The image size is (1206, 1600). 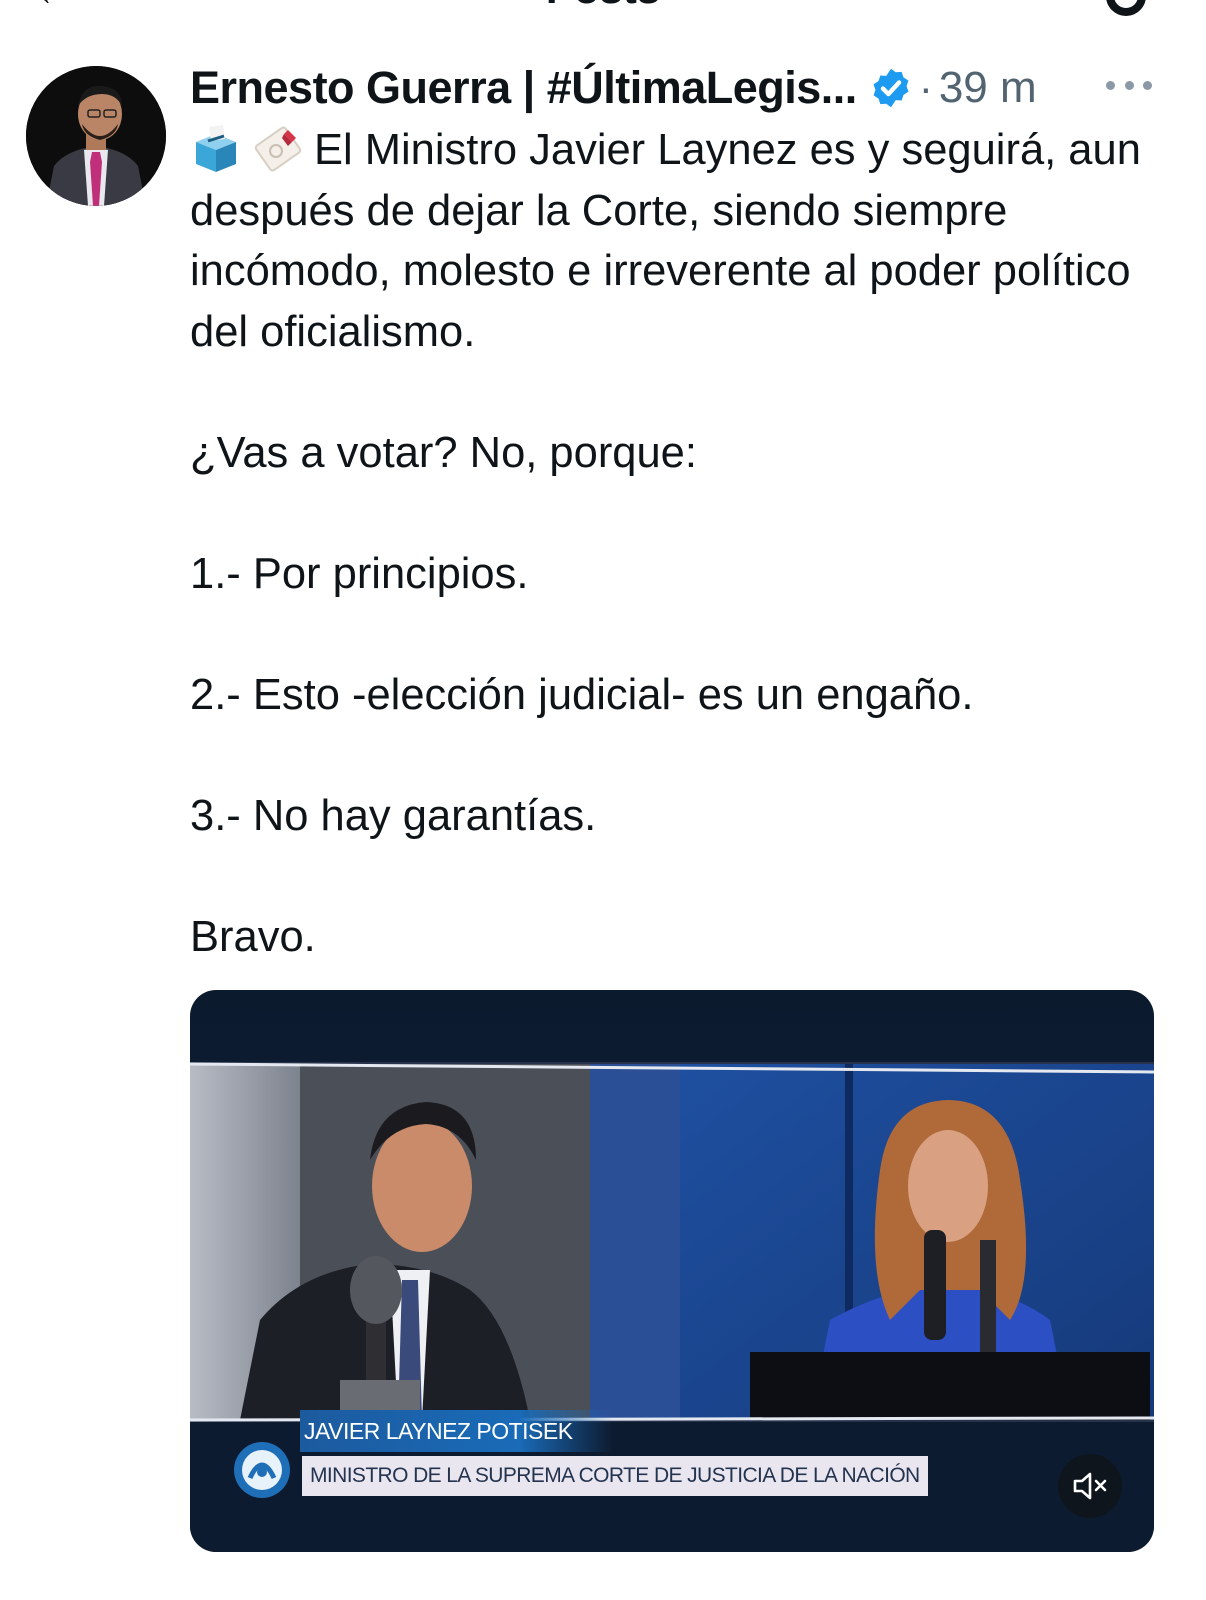 I want to click on channel-logo-icon, so click(x=262, y=1470).